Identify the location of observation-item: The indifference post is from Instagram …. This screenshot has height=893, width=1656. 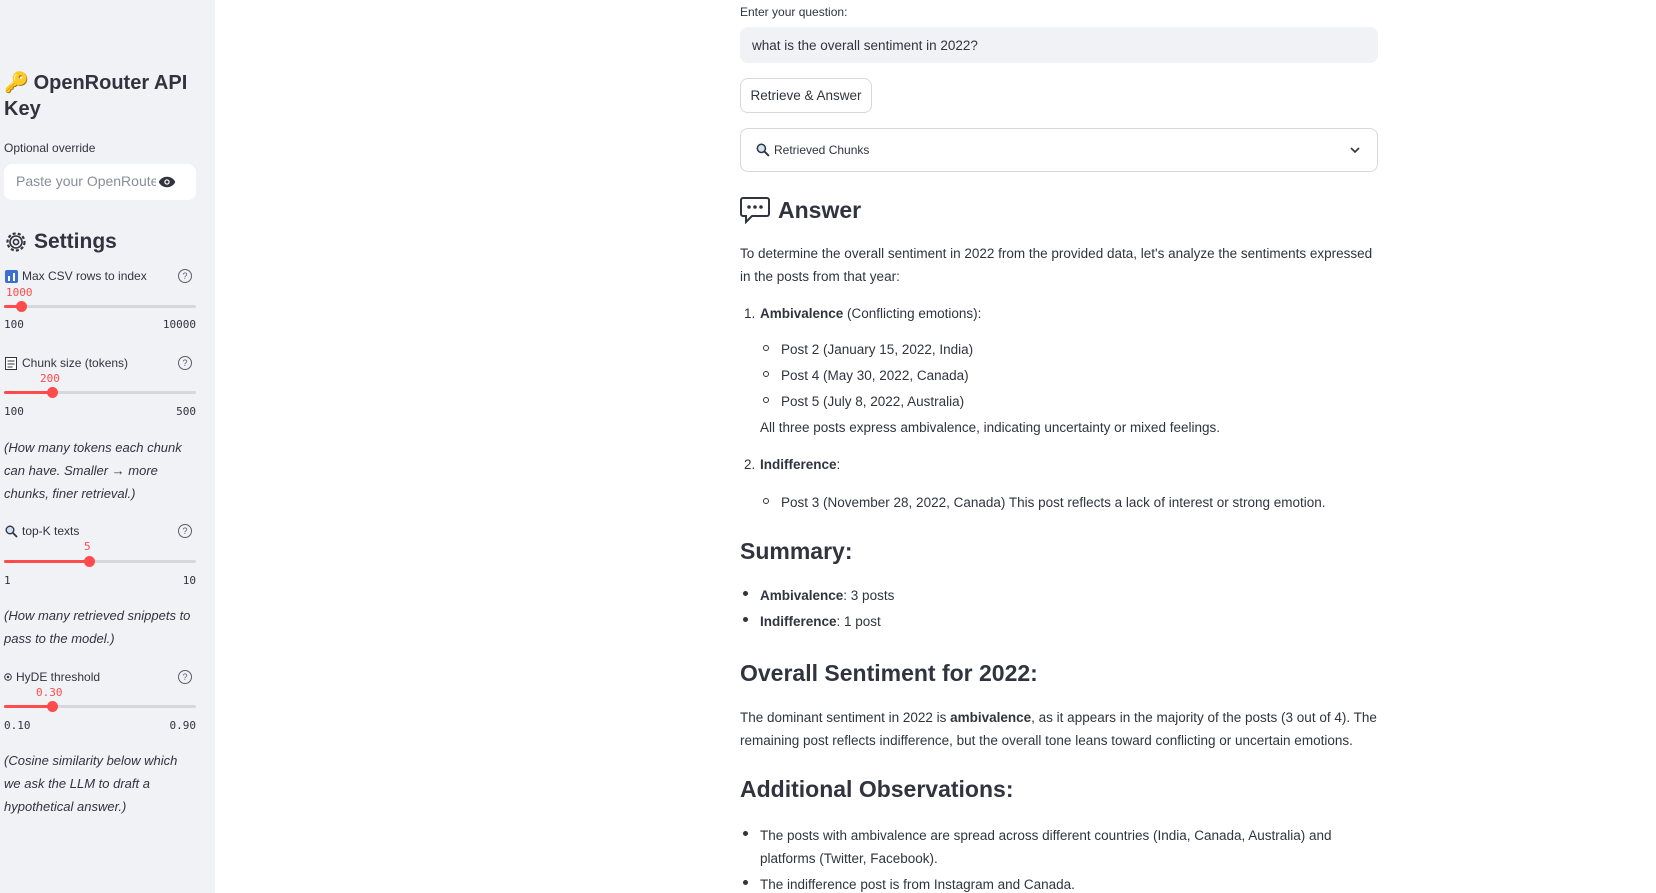
(917, 884).